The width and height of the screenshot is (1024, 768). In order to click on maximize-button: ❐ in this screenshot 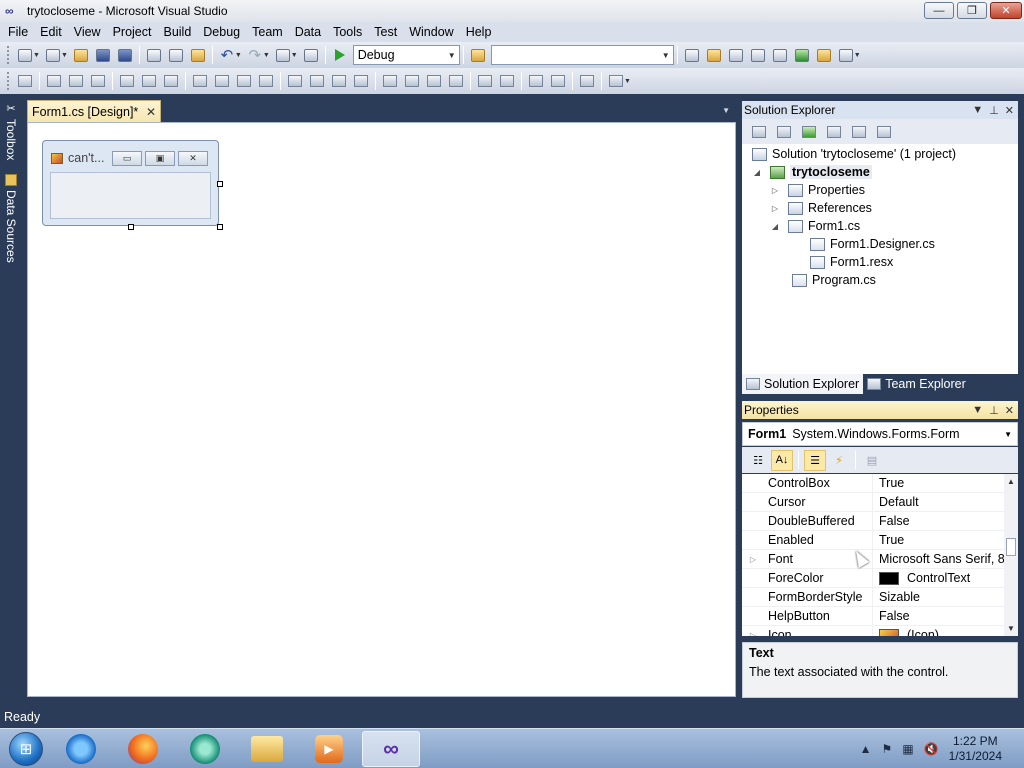, I will do `click(972, 10)`.